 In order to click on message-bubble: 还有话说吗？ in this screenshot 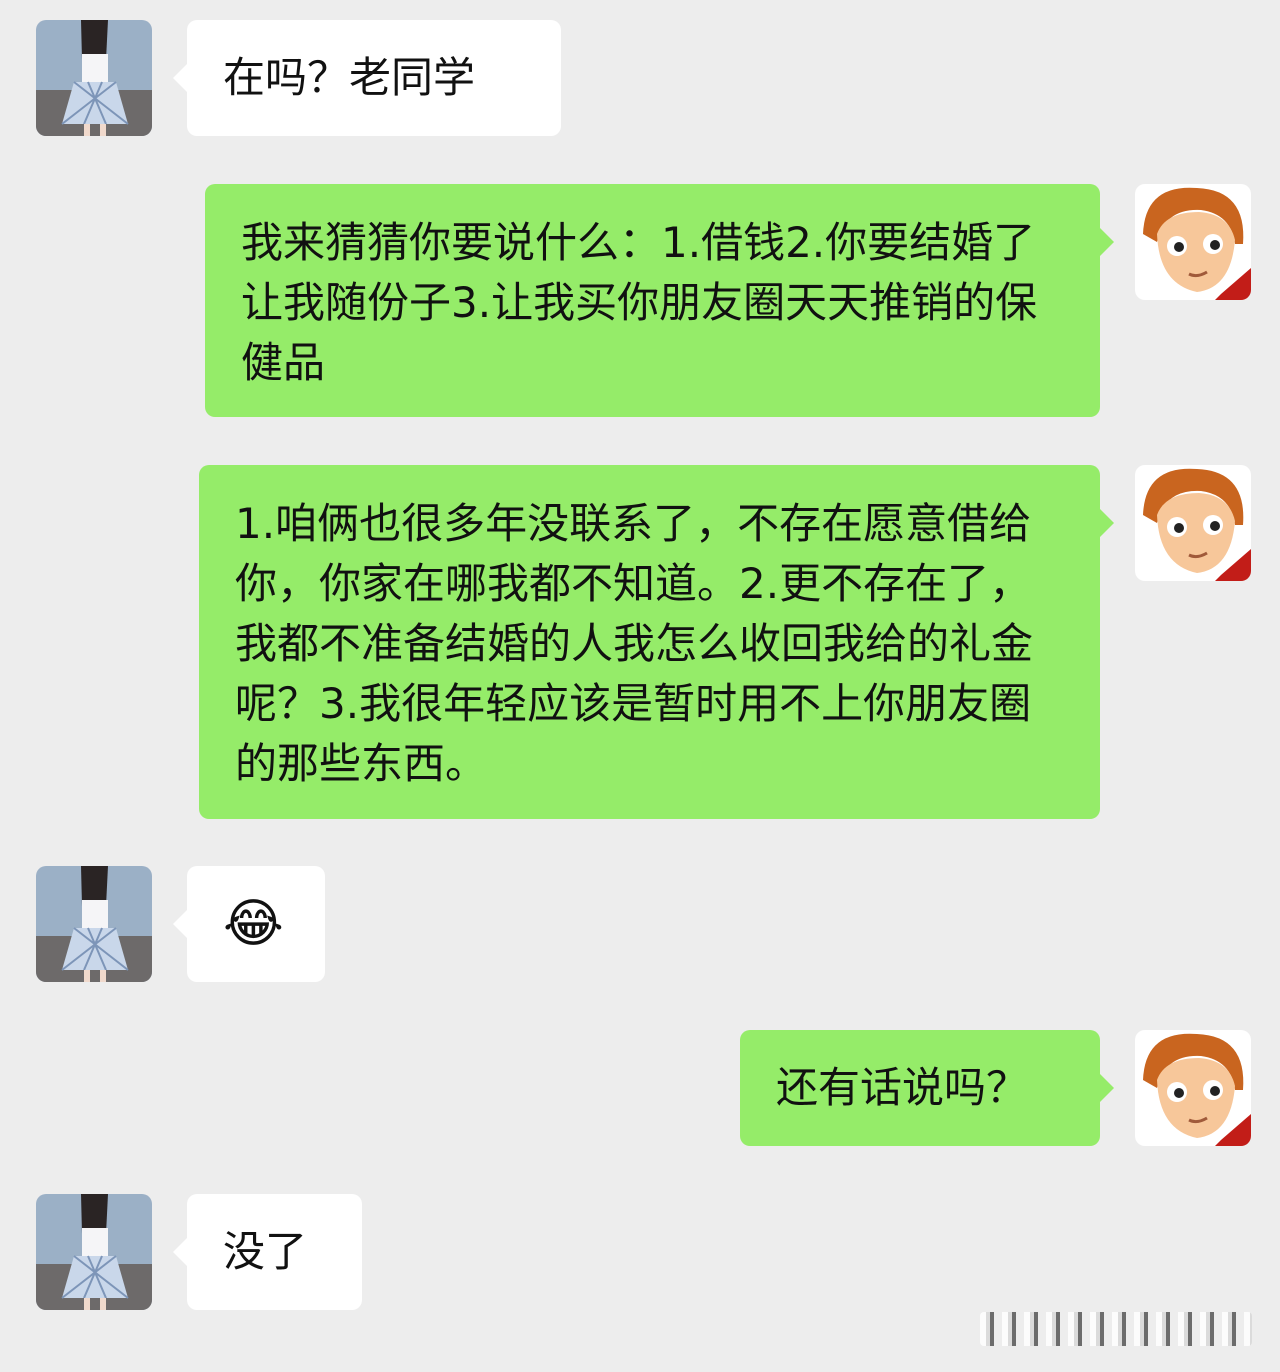, I will do `click(927, 1088)`.